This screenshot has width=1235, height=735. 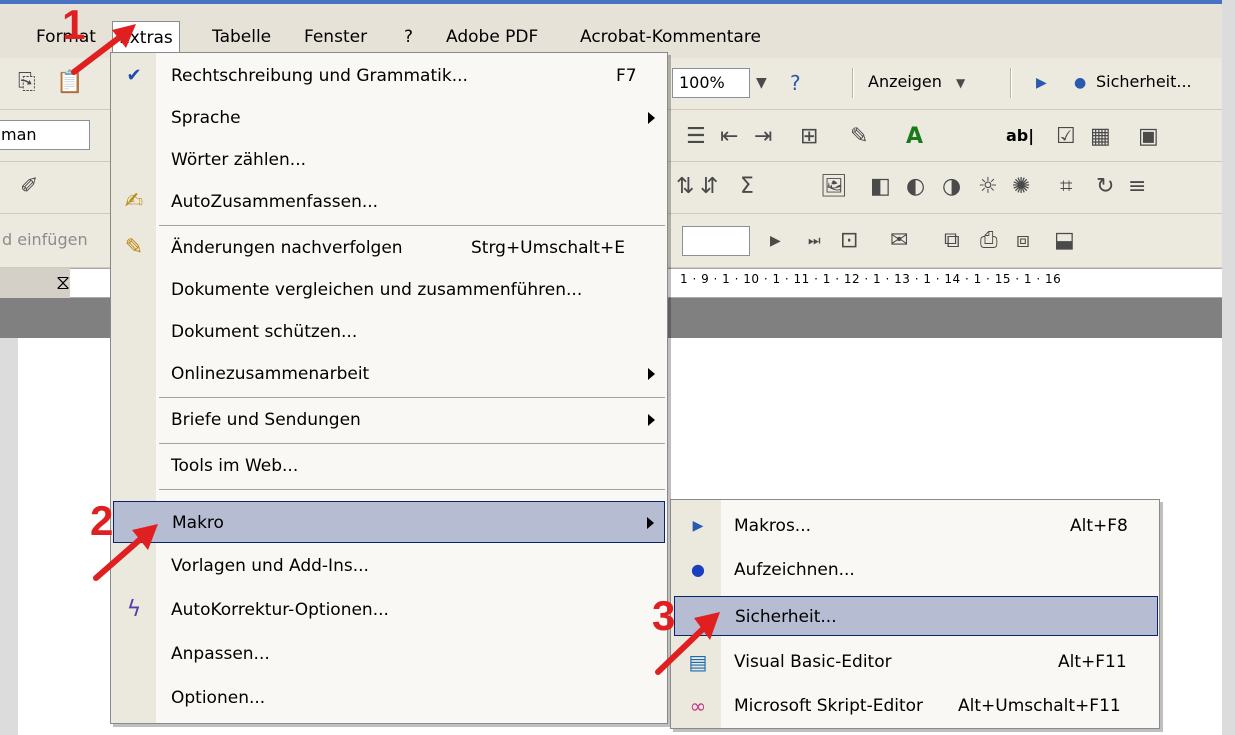 I want to click on contrast-down-icon: ◑, so click(x=951, y=187).